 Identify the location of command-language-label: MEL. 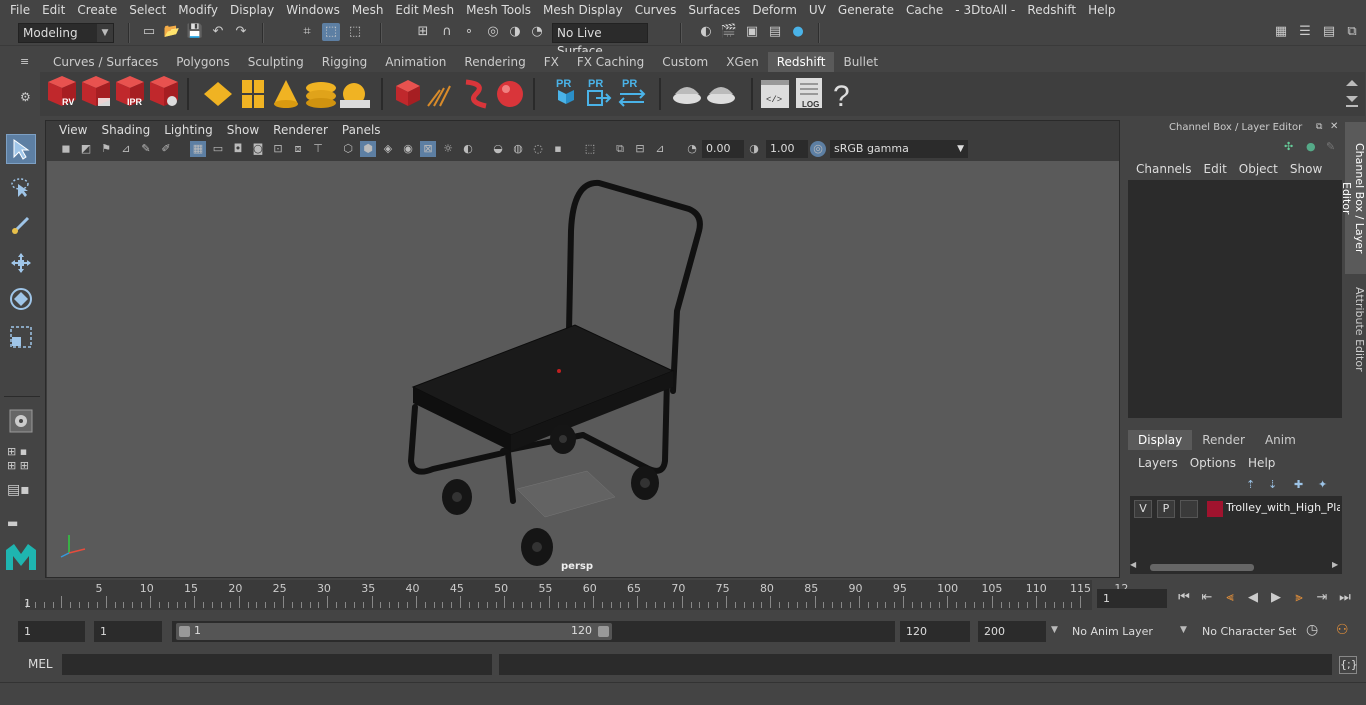
(40, 664).